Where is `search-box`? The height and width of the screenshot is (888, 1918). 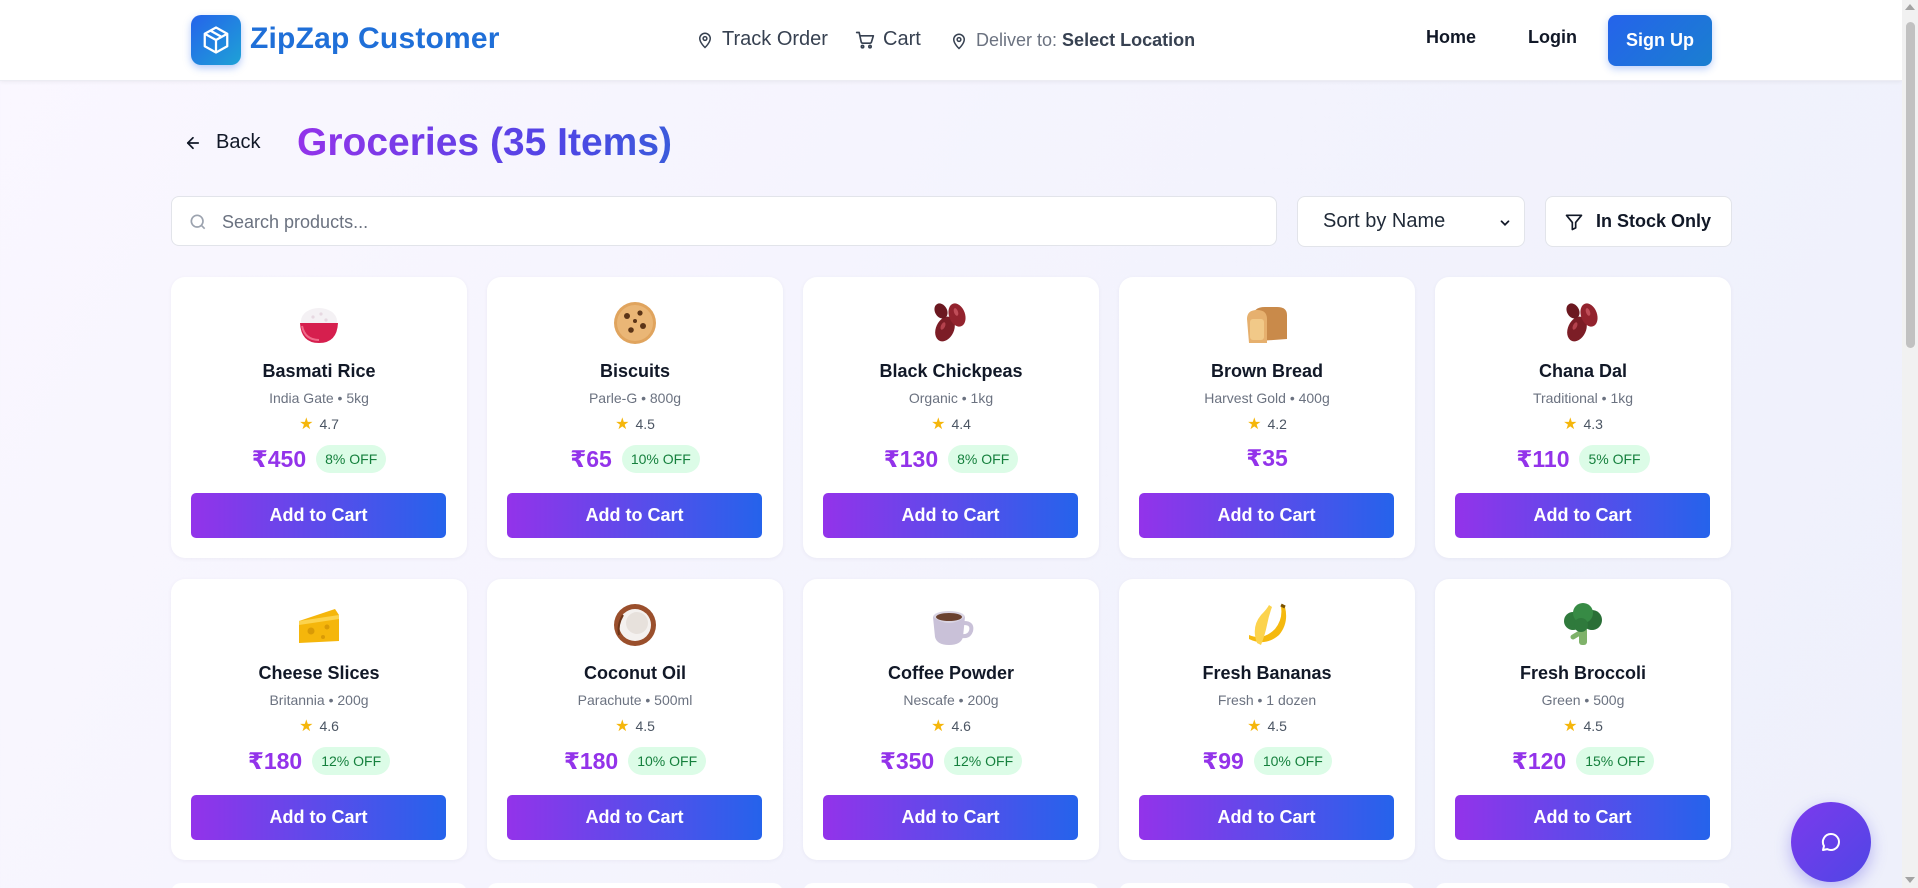
search-box is located at coordinates (724, 221).